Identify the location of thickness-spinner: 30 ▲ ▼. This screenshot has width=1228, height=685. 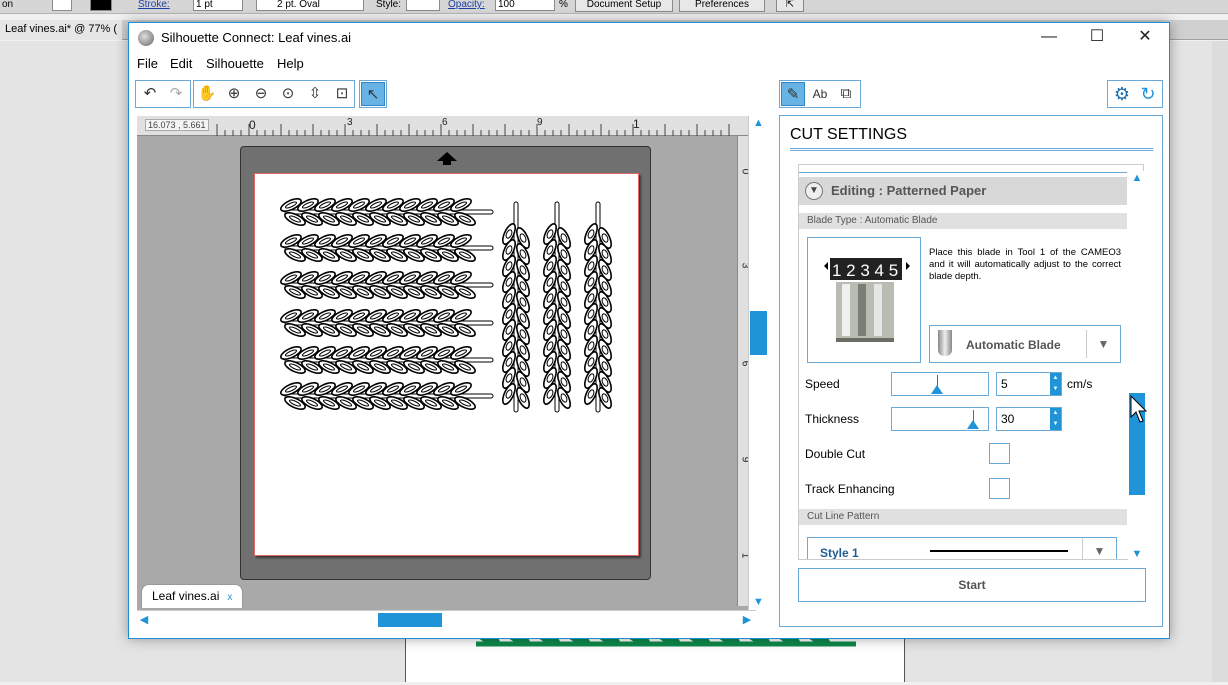
(1029, 419).